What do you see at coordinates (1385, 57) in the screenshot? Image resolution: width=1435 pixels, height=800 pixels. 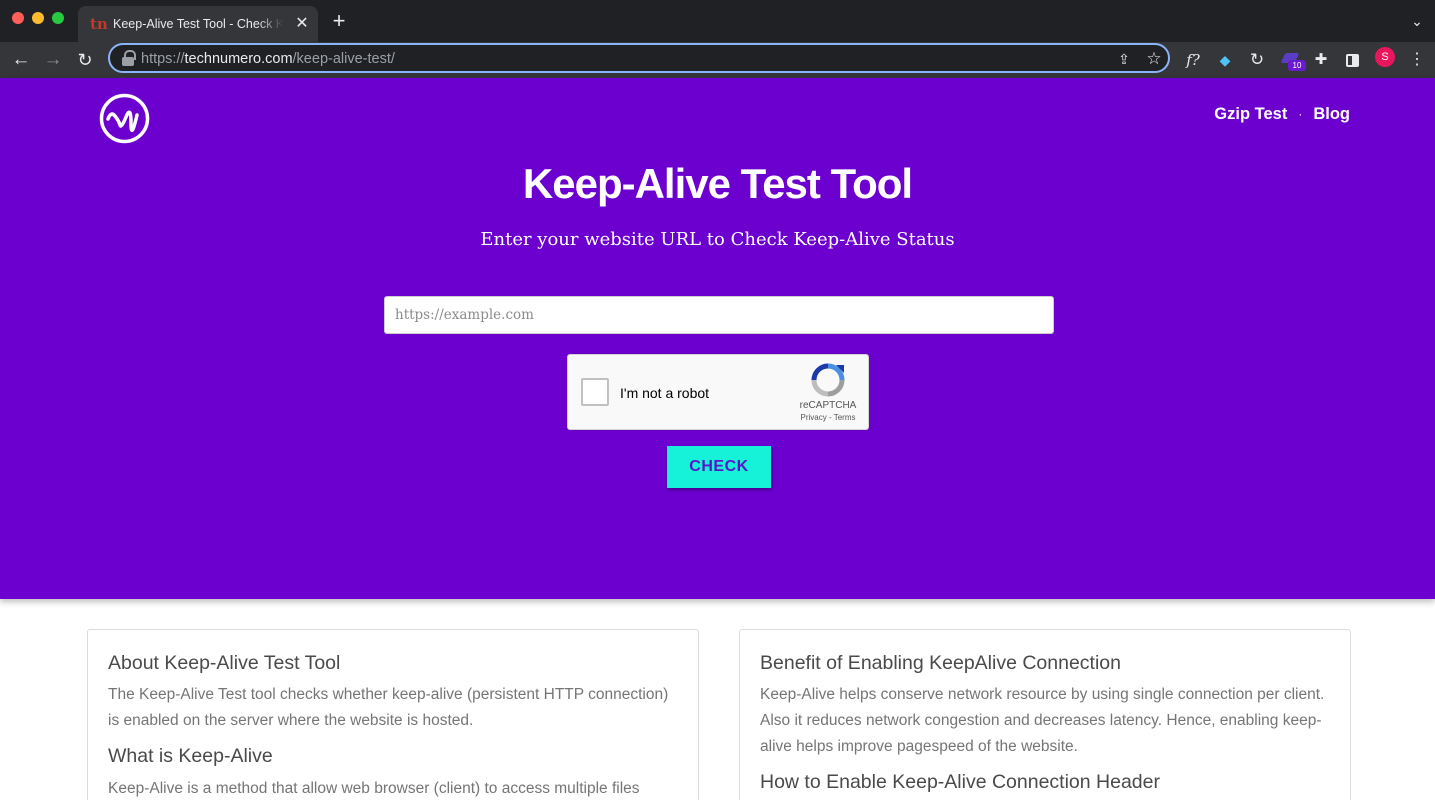 I see `profile-avatar: S` at bounding box center [1385, 57].